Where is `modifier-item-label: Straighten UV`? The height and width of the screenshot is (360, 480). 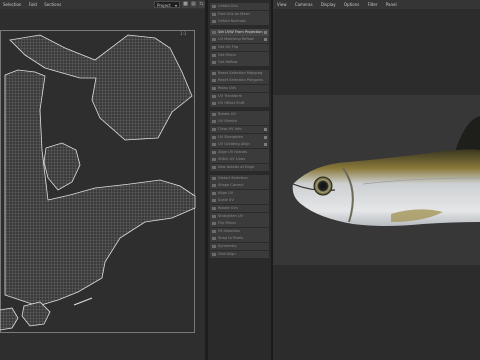 modifier-item-label: Straighten UV is located at coordinates (231, 215).